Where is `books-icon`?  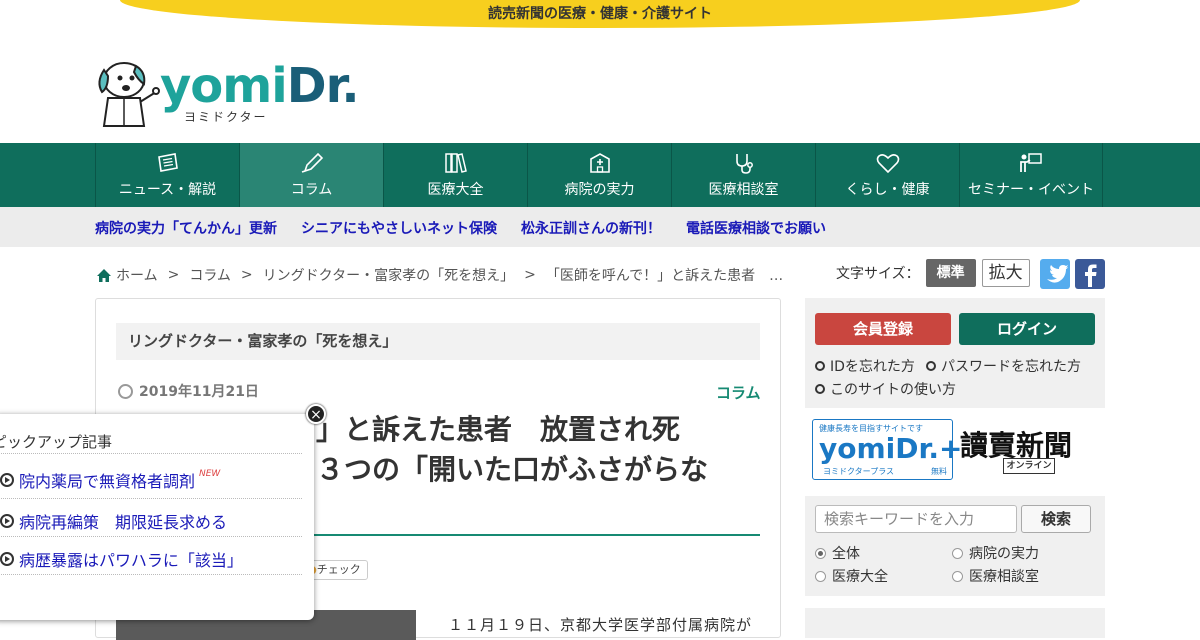 books-icon is located at coordinates (455, 163).